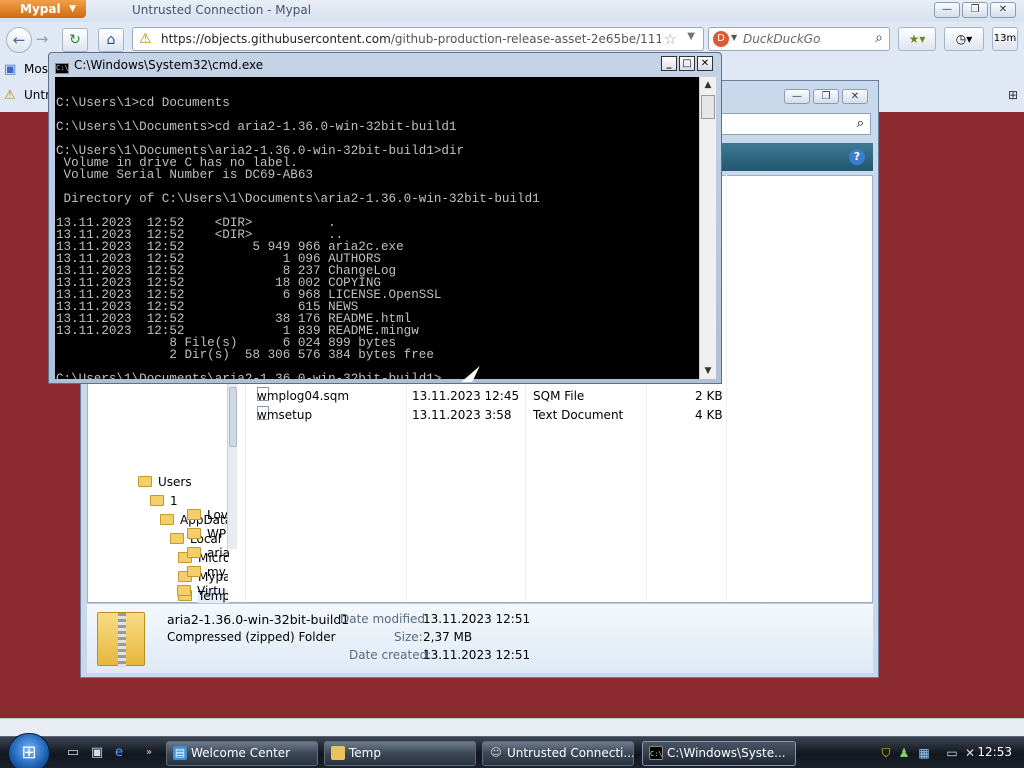 The width and height of the screenshot is (1024, 768). I want to click on bookmarks-icon: ★▾, so click(917, 39).